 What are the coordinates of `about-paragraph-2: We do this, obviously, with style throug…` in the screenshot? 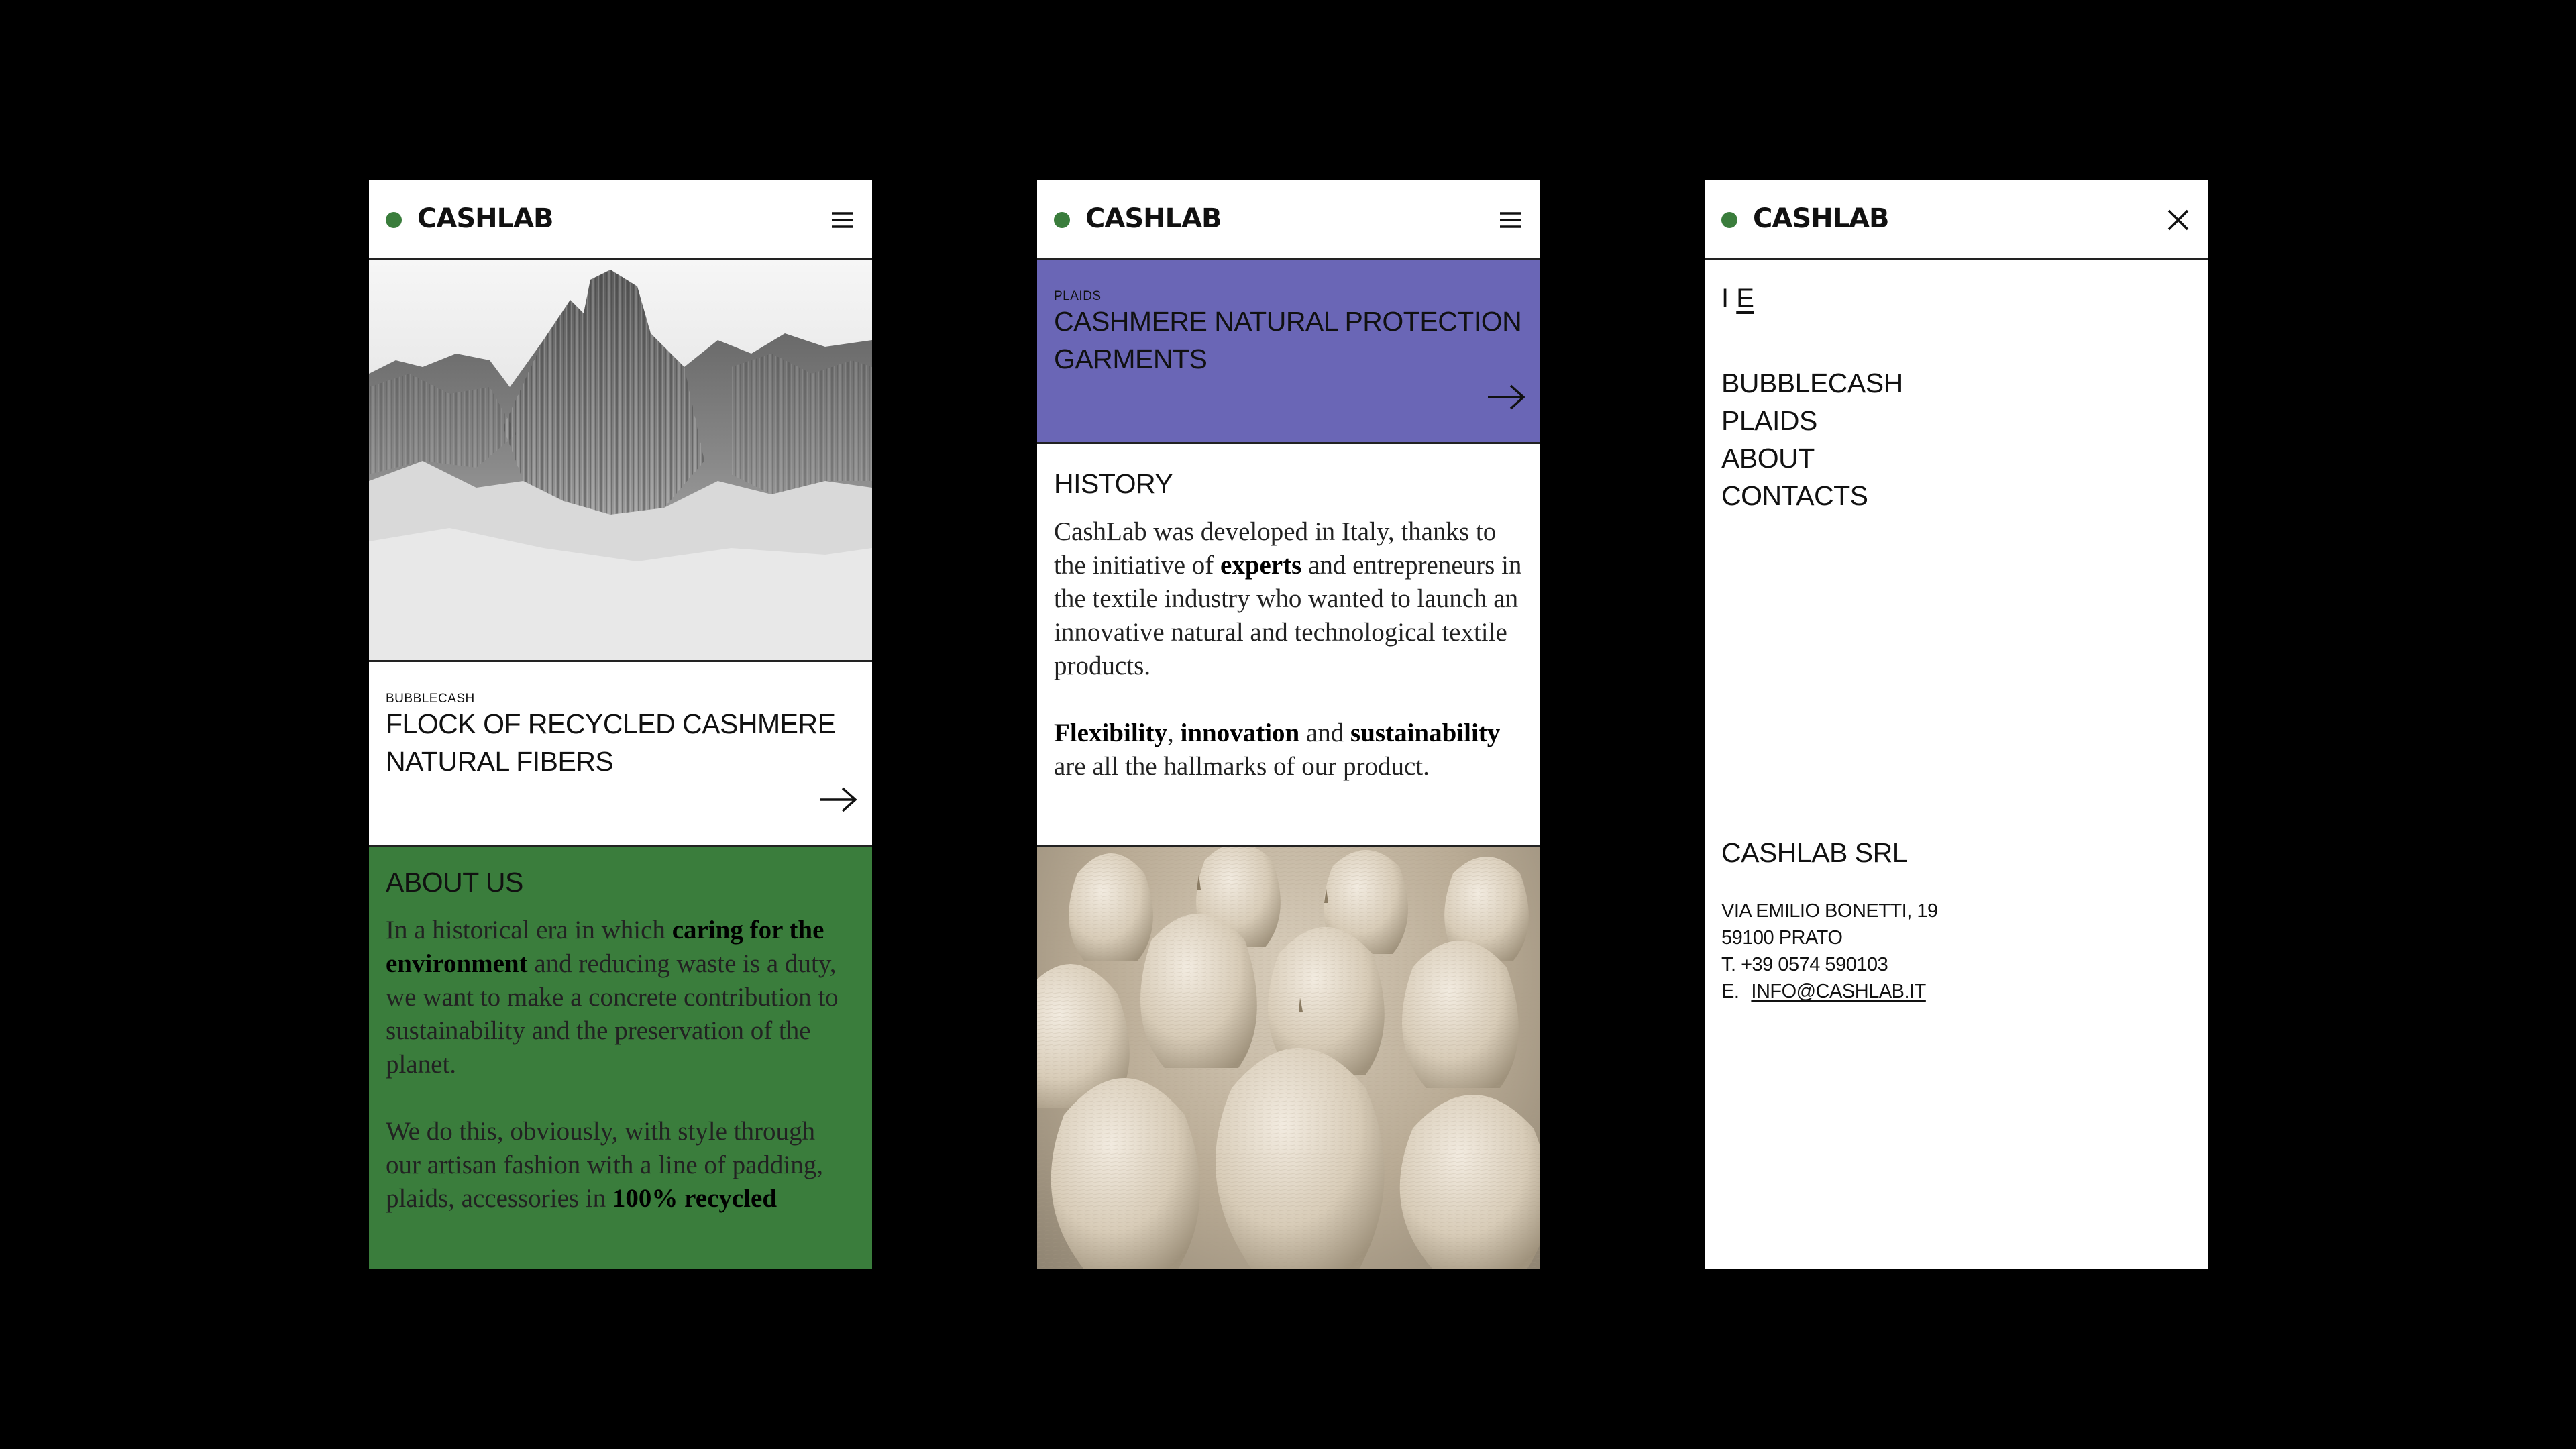 It's located at (605, 1165).